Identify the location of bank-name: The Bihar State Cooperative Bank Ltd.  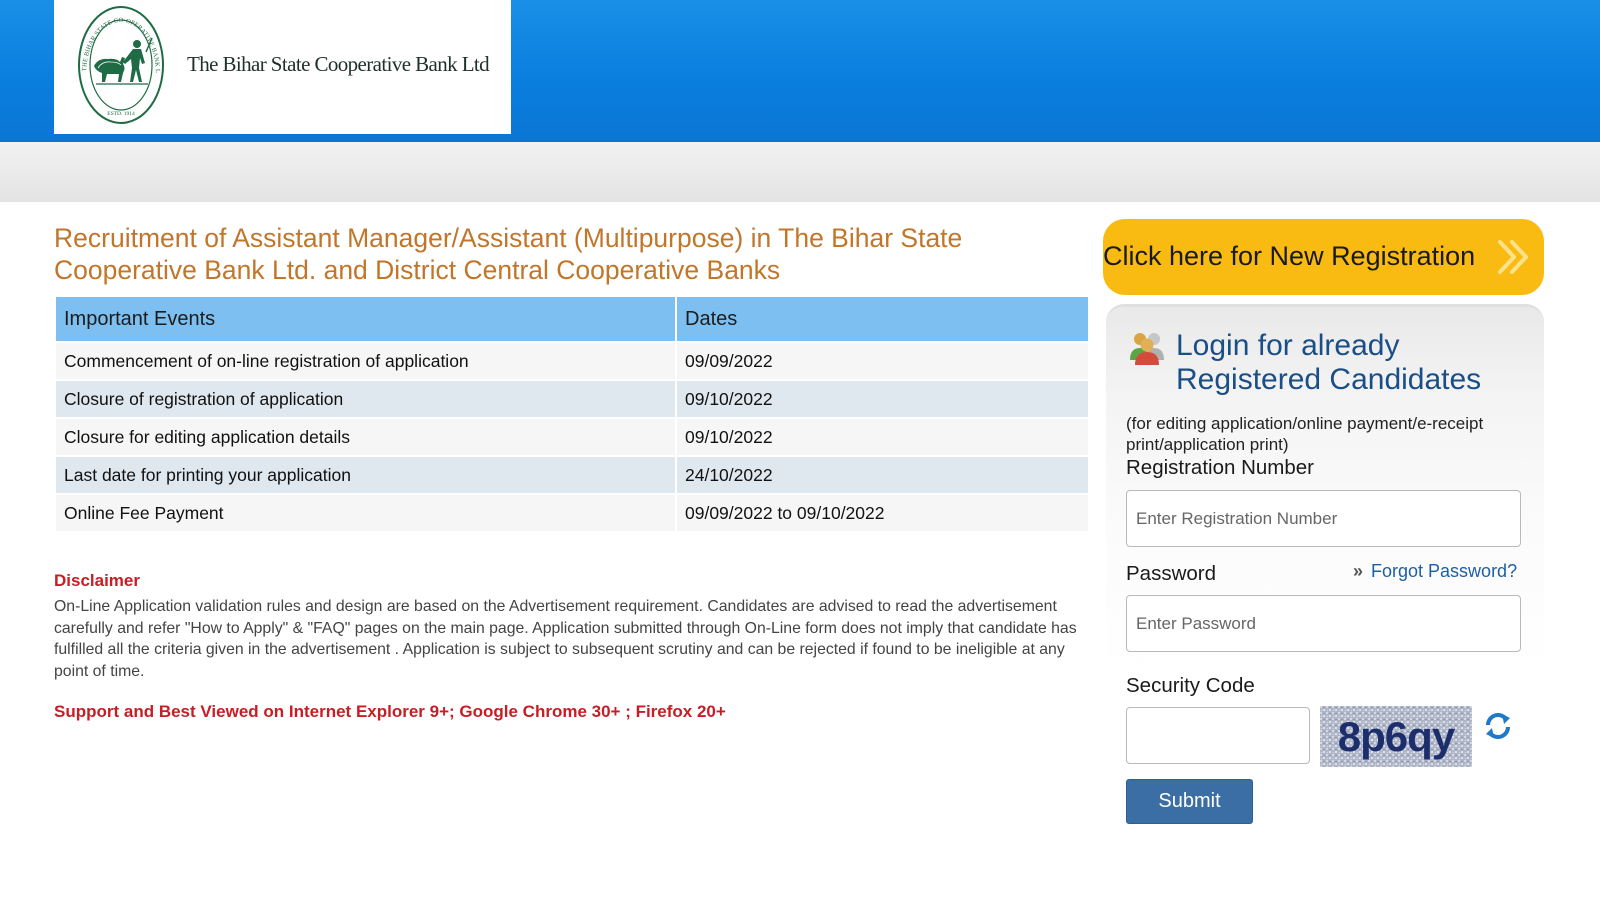
(338, 64).